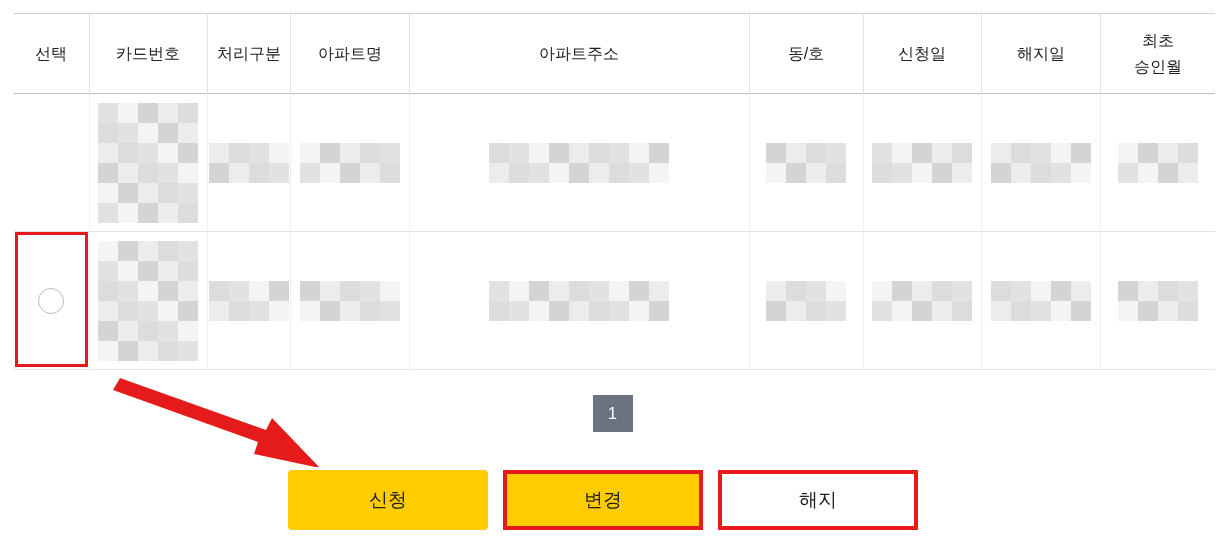 This screenshot has width=1225, height=544. I want to click on column-header: 선택, so click(51, 53).